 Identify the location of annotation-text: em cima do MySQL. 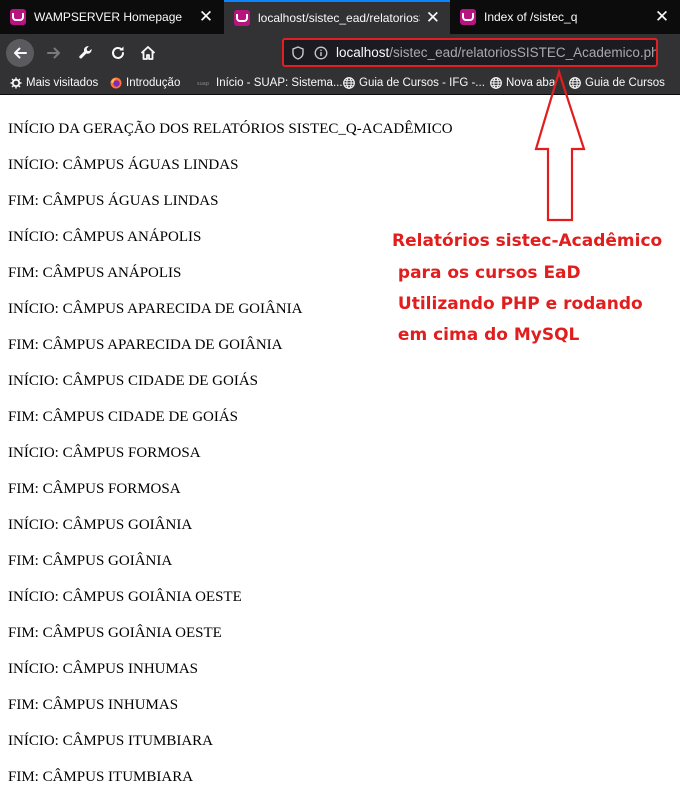
(486, 335).